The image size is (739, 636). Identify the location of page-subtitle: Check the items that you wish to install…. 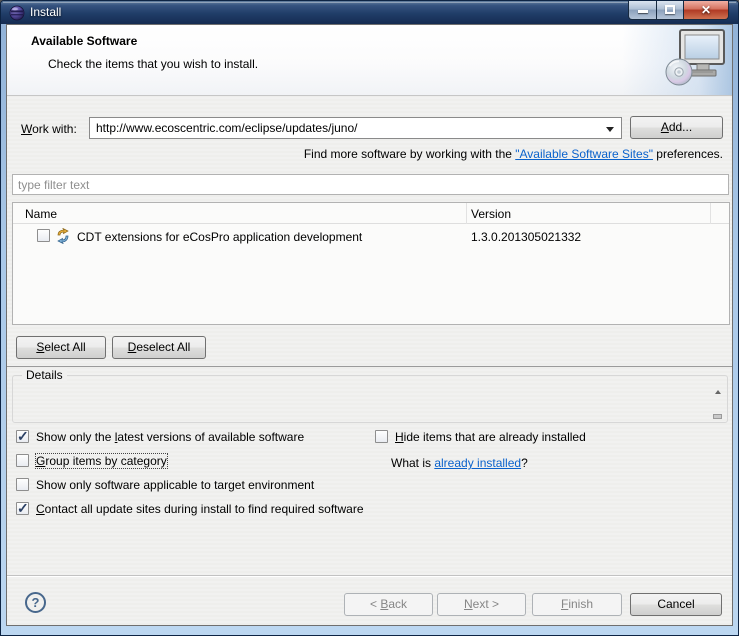
(153, 64).